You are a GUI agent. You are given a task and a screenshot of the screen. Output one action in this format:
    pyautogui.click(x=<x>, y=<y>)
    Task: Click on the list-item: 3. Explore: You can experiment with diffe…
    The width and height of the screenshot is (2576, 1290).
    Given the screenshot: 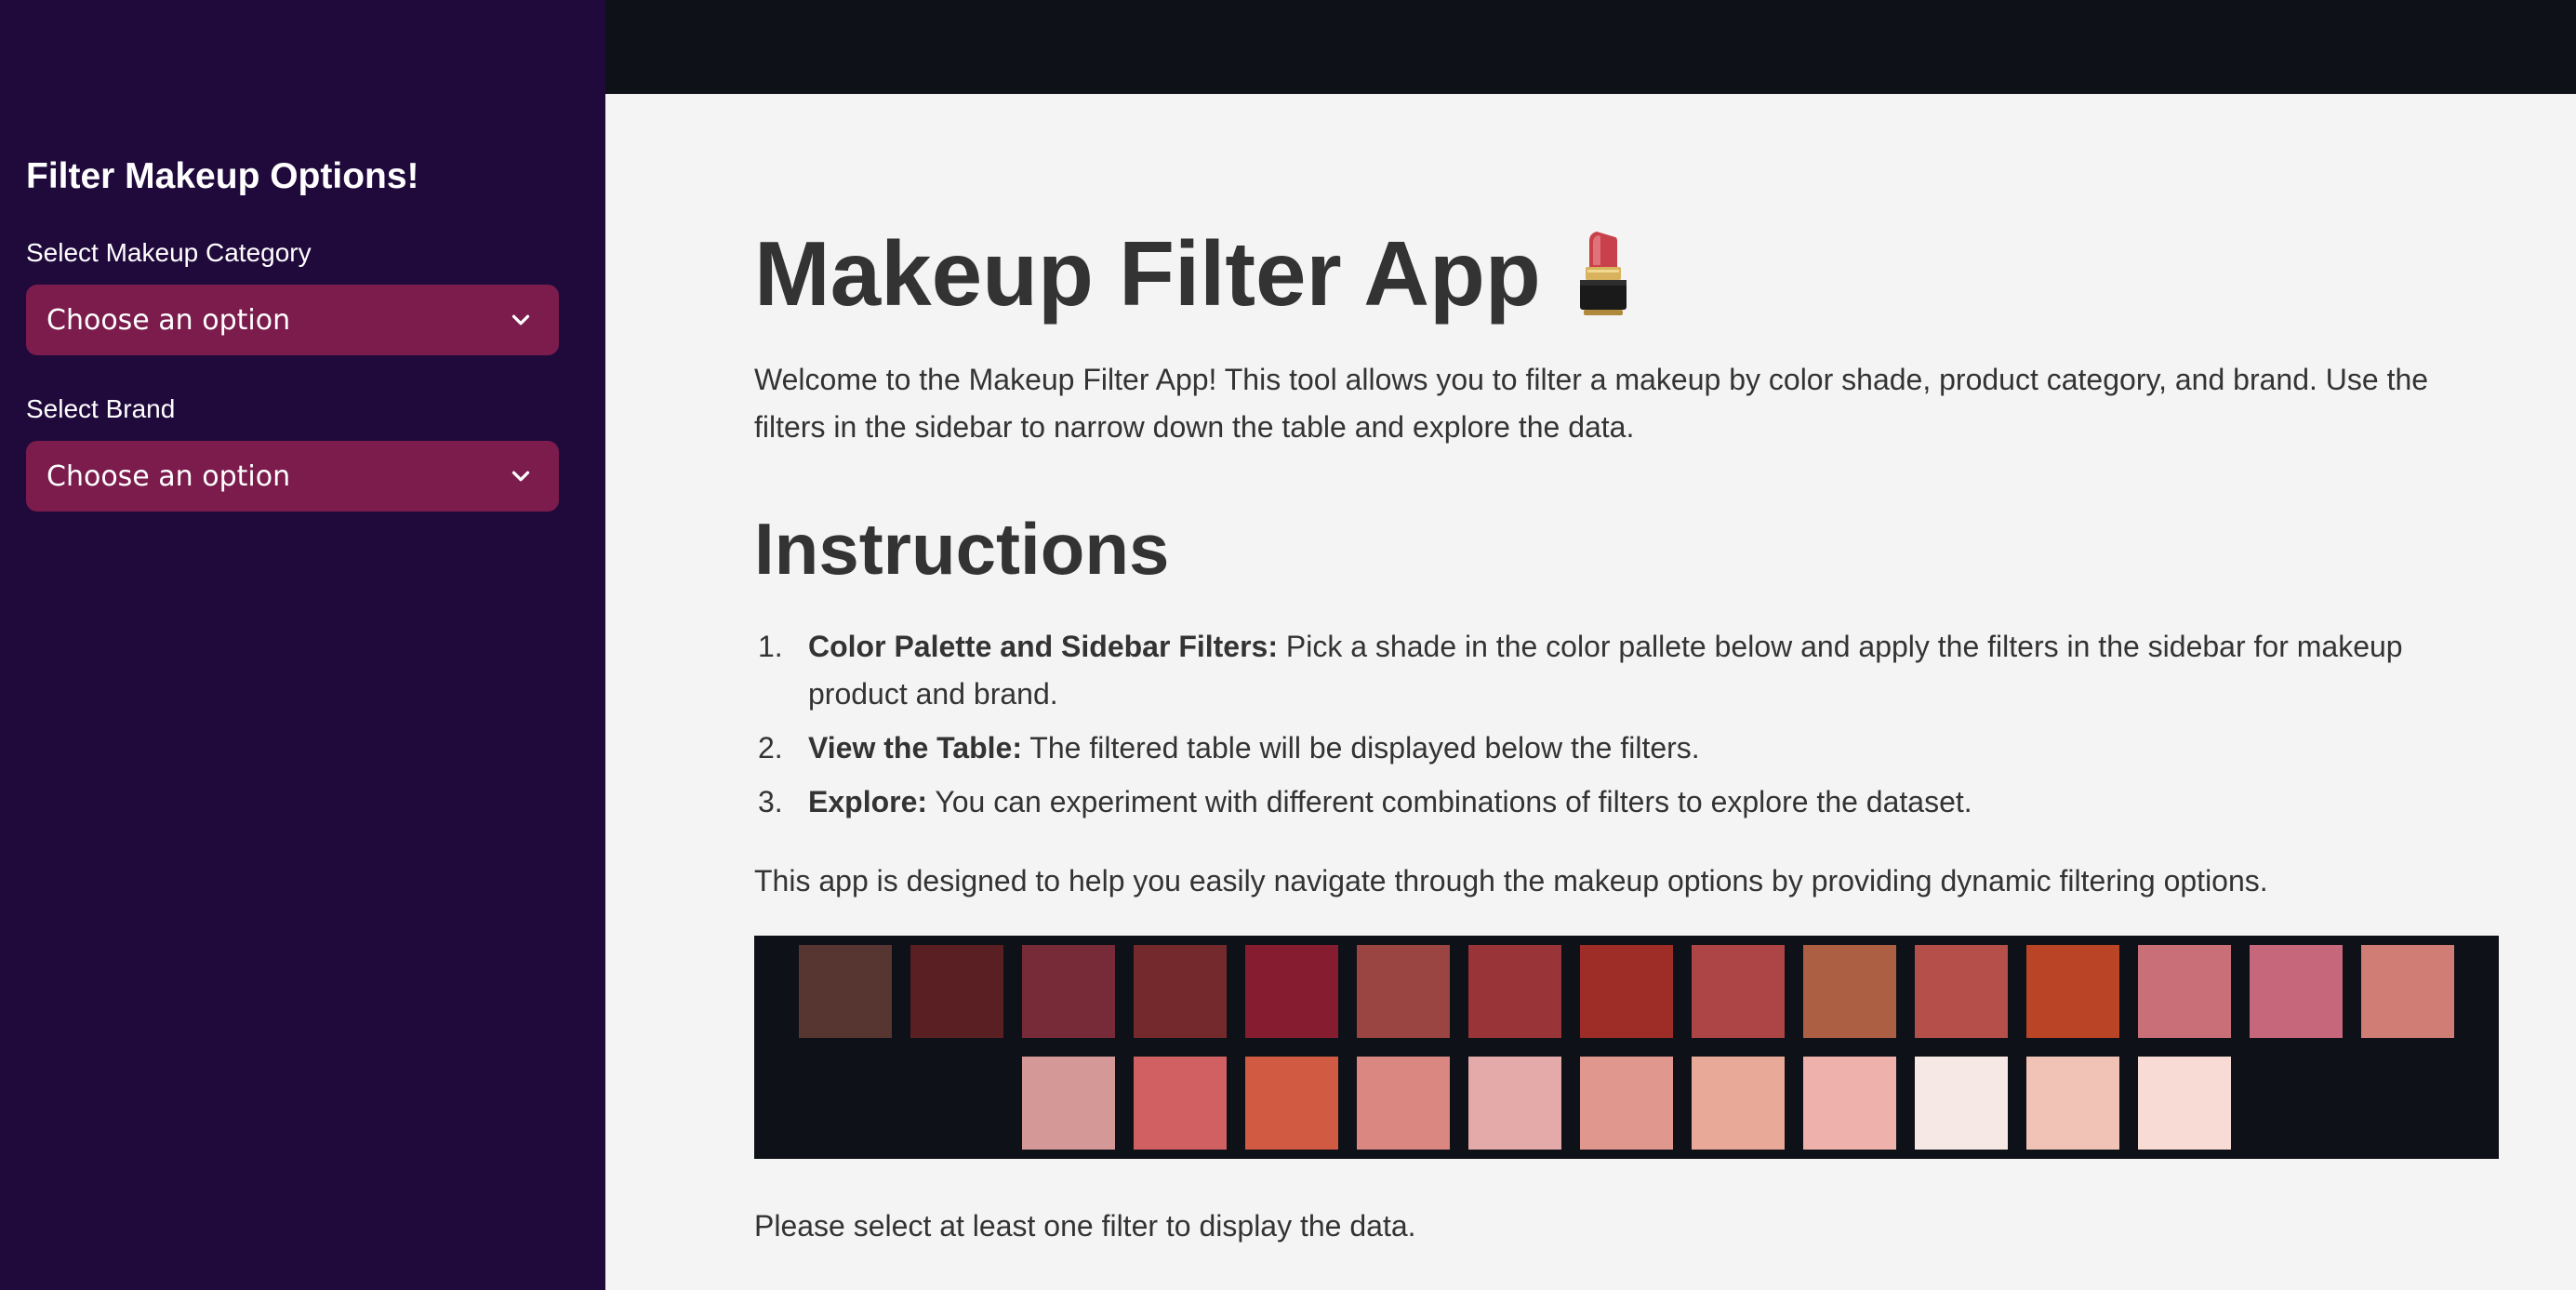 What is the action you would take?
    pyautogui.click(x=1626, y=802)
    